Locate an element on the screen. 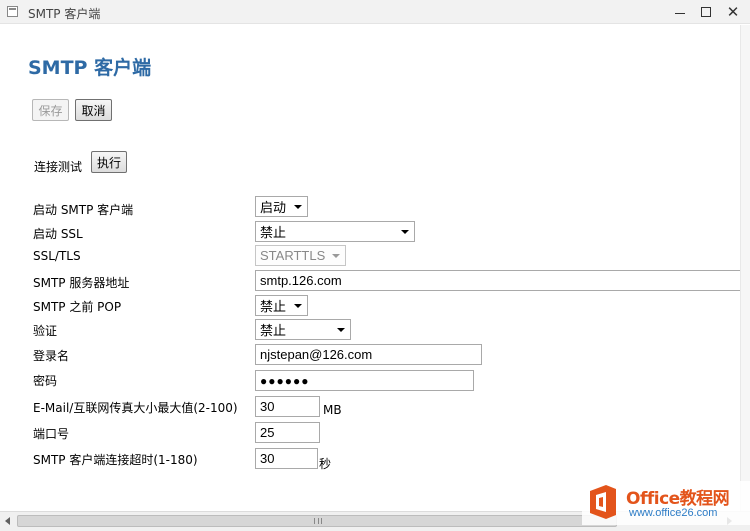  ssl-tls-label: SSL/TLS is located at coordinates (57, 256).